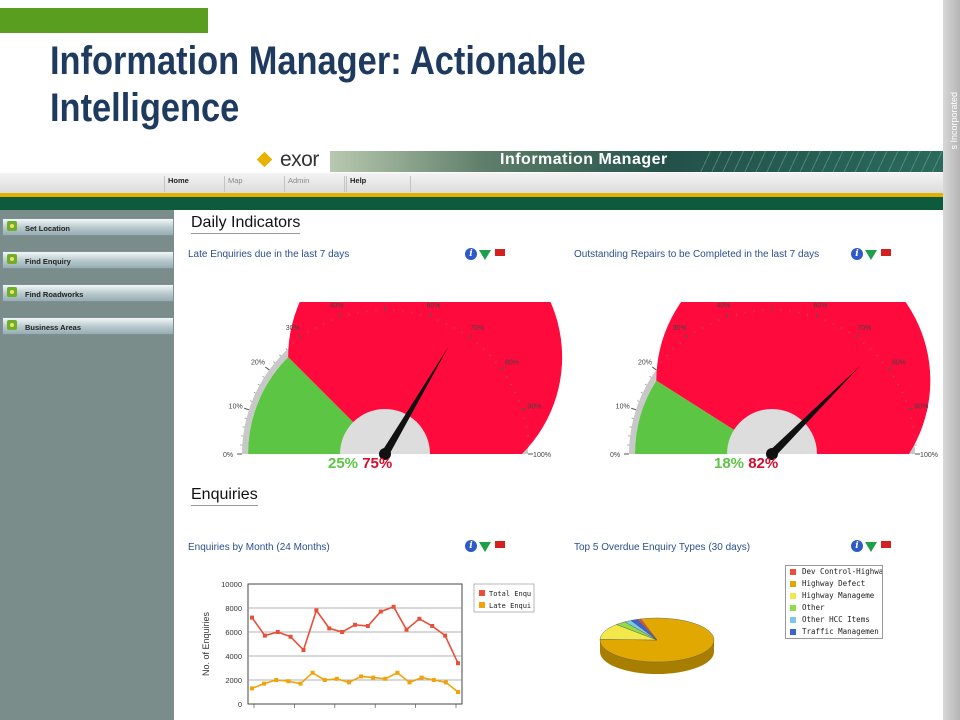 This screenshot has height=720, width=960. I want to click on slide-side-strip: s Incorporated, so click(951, 360).